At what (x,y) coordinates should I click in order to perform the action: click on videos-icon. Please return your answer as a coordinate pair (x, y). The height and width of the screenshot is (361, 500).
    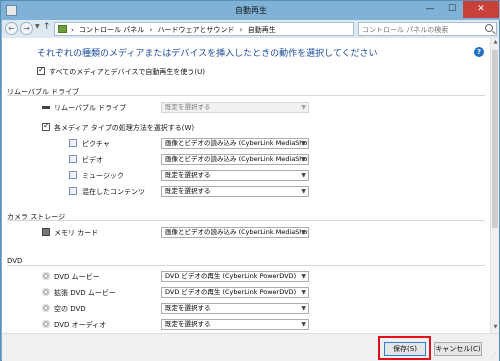
    Looking at the image, I should click on (73, 159).